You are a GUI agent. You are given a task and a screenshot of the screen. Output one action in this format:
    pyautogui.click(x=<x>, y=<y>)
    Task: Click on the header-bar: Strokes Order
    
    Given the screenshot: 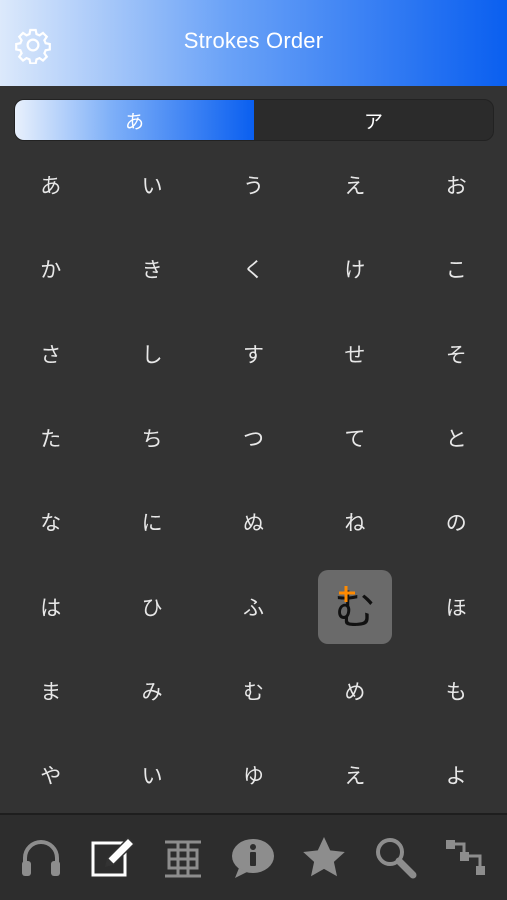 What is the action you would take?
    pyautogui.click(x=253, y=43)
    